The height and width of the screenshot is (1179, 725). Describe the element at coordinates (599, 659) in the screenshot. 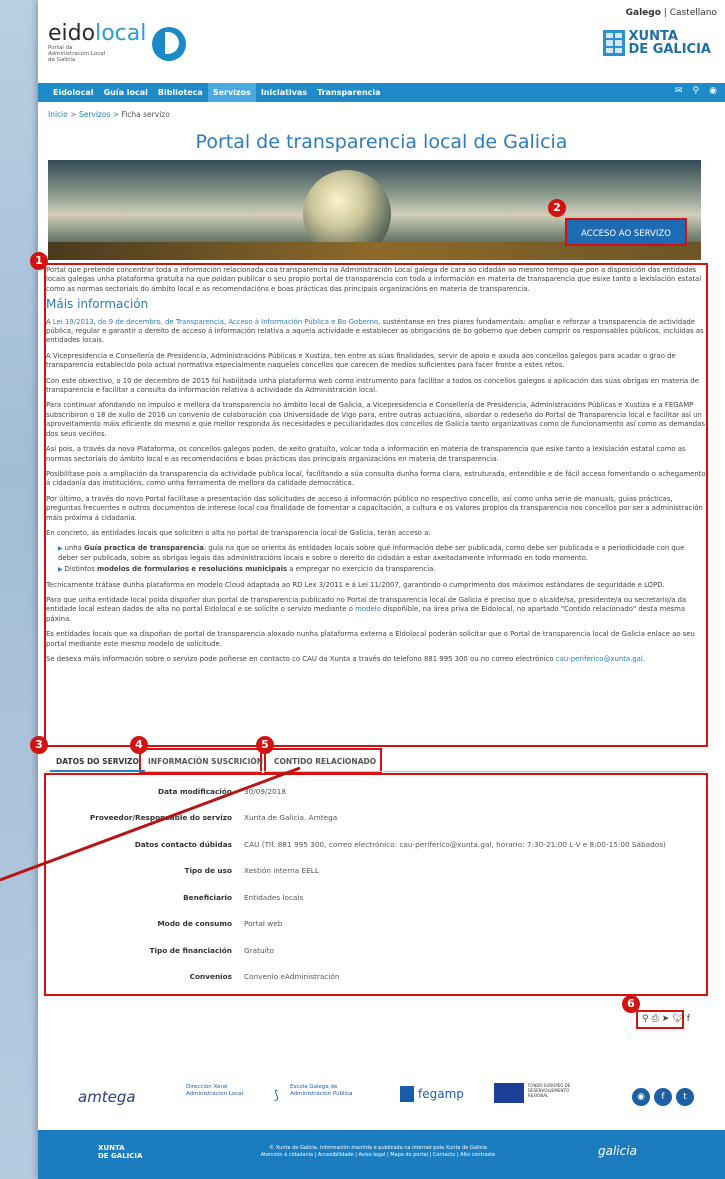

I see `email-link: cau-periferico@xunta.gal` at that location.